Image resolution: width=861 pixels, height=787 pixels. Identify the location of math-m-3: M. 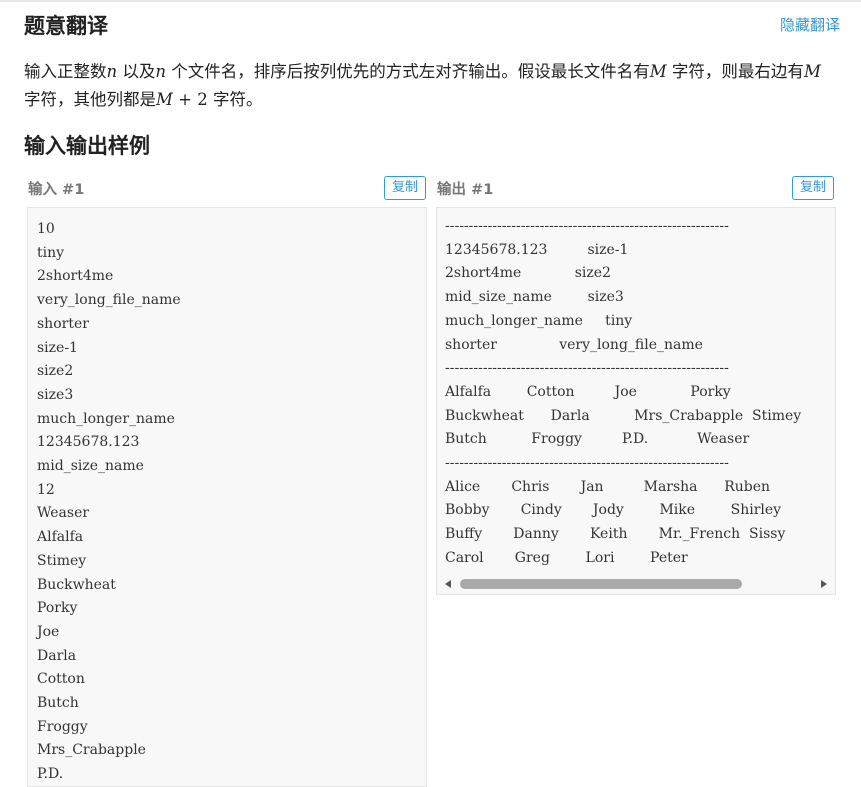
(164, 99).